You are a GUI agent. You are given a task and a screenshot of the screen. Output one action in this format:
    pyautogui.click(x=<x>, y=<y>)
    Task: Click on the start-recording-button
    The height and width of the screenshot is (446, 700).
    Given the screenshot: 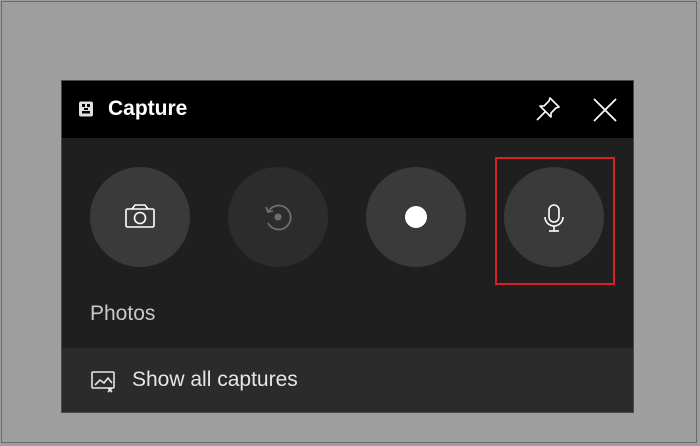 What is the action you would take?
    pyautogui.click(x=416, y=217)
    